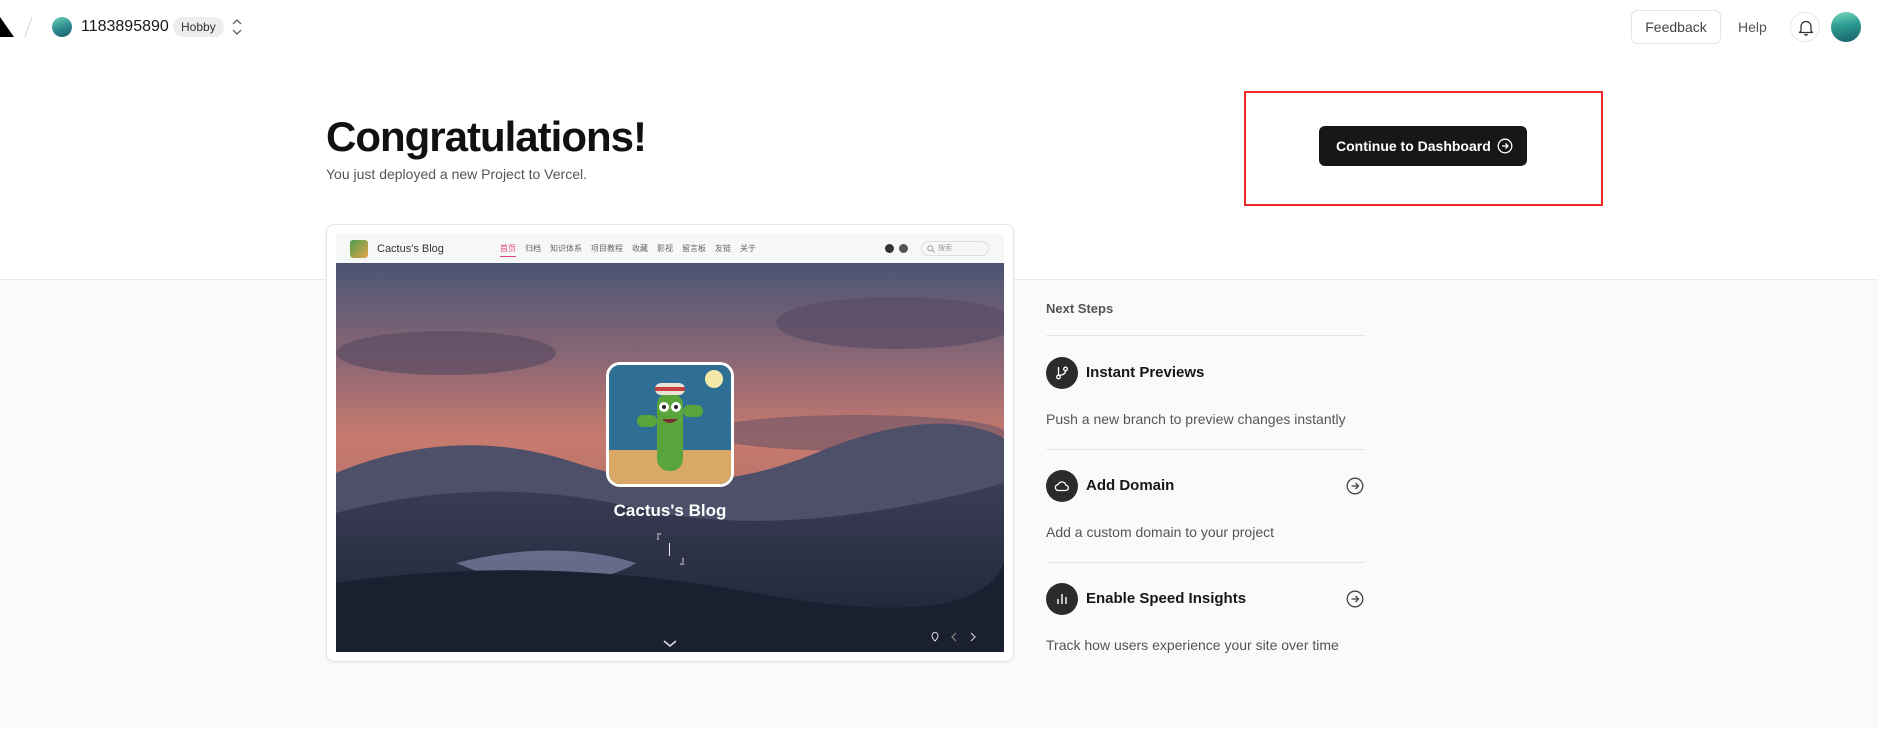 The width and height of the screenshot is (1878, 729). Describe the element at coordinates (723, 248) in the screenshot. I see `blog-menu-item: 友链` at that location.